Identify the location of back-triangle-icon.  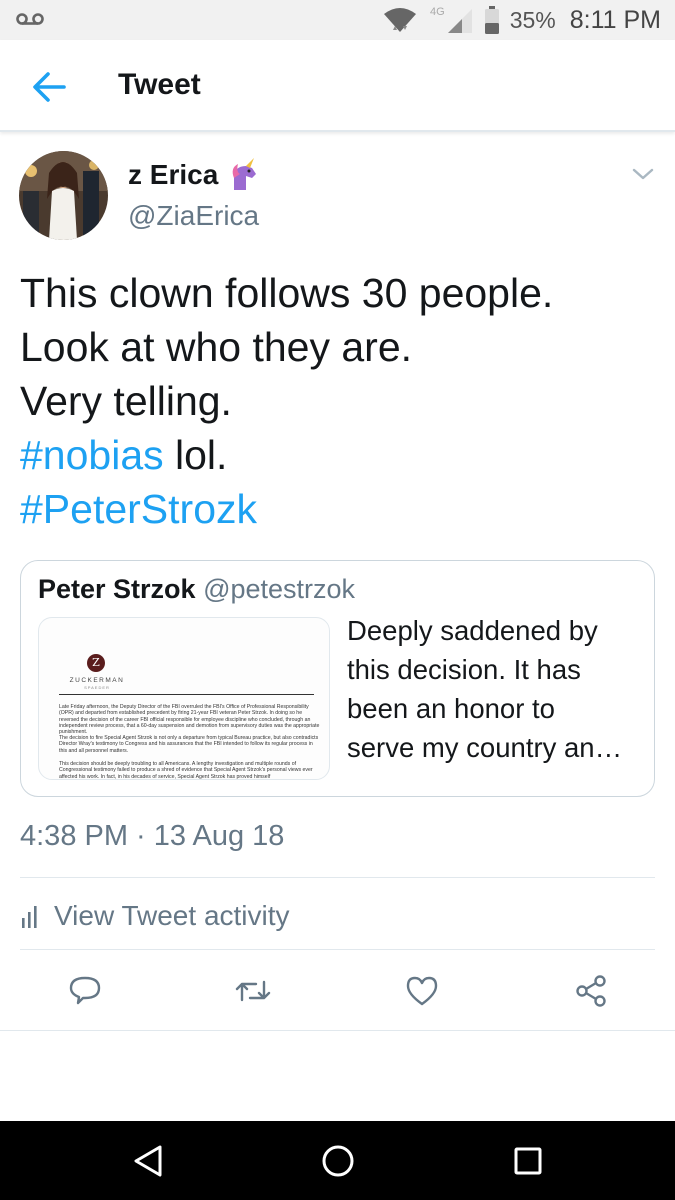
(148, 1161).